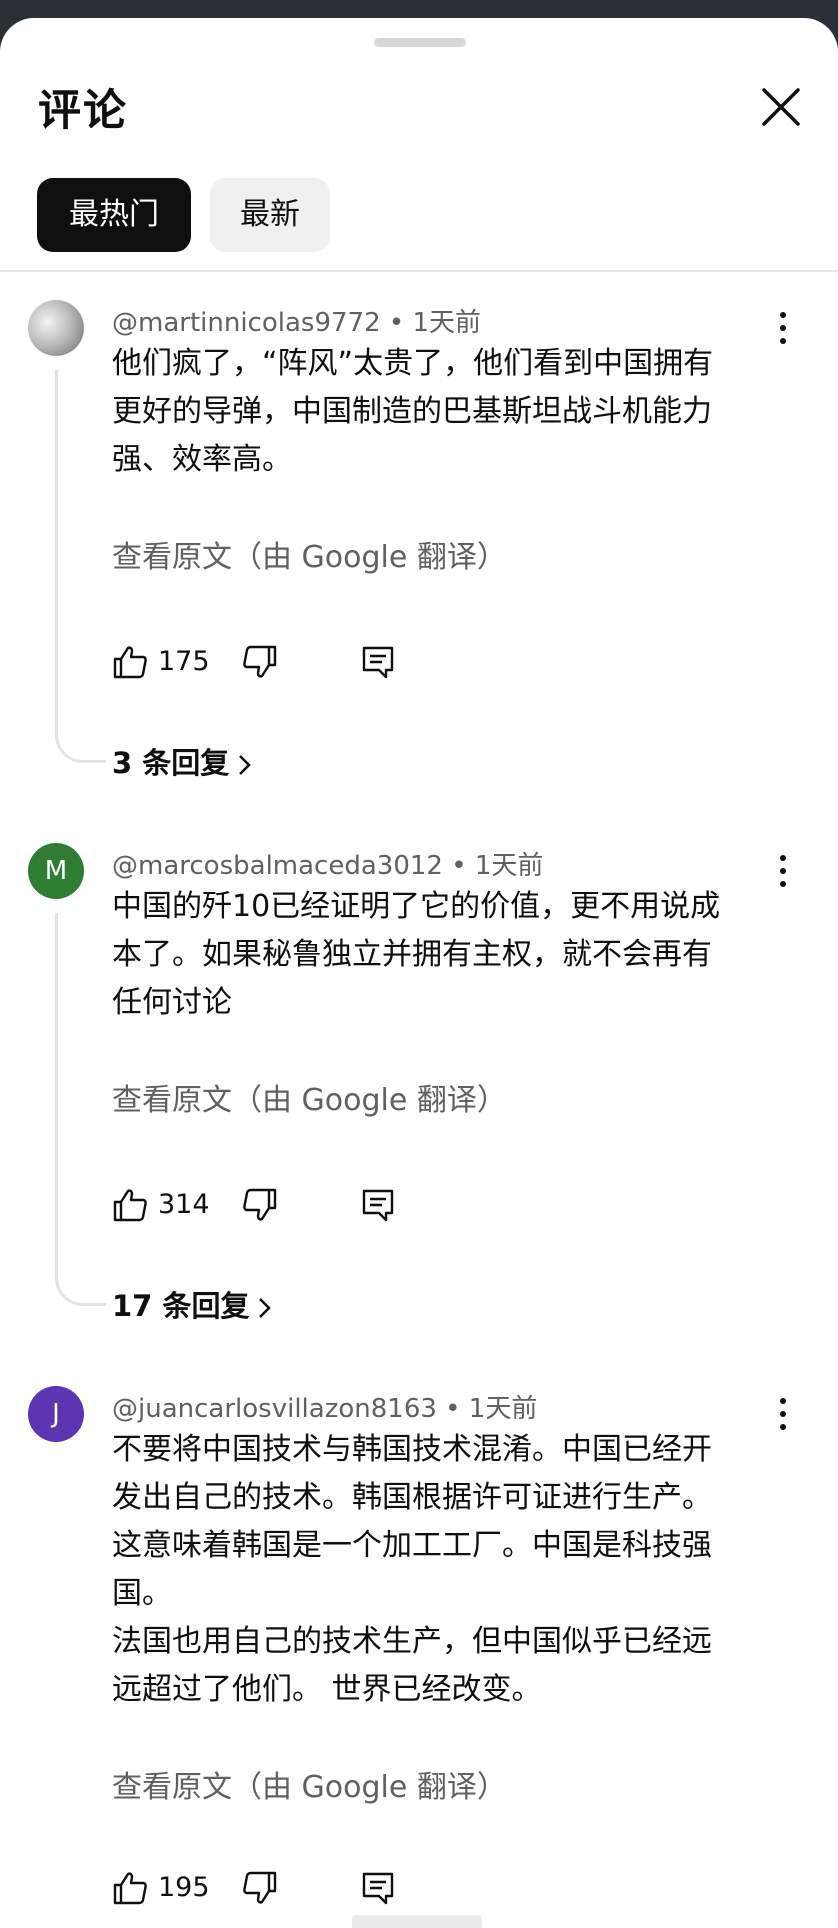  I want to click on tab-newest: 最新, so click(270, 215).